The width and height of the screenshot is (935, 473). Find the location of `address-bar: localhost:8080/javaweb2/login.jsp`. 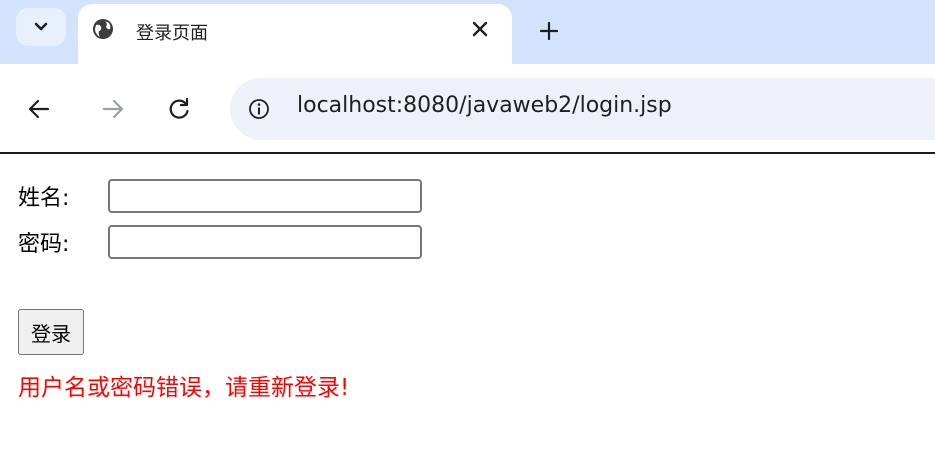

address-bar: localhost:8080/javaweb2/login.jsp is located at coordinates (582, 109).